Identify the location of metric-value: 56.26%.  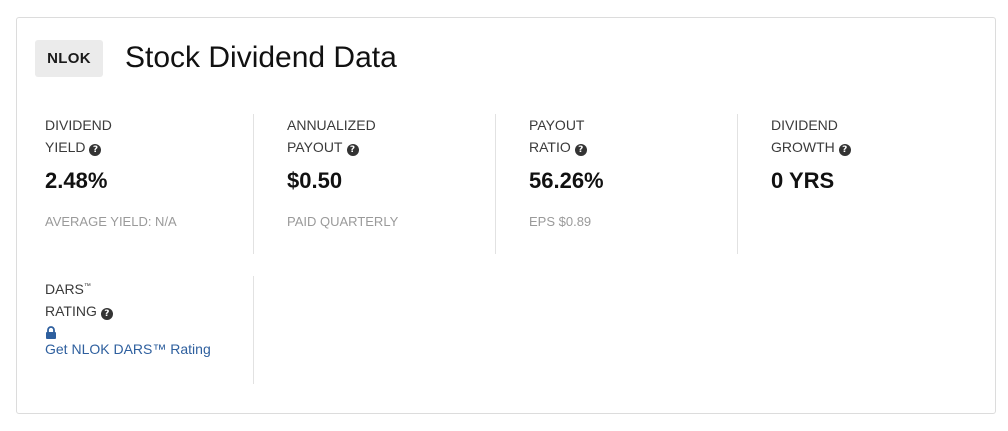
(566, 180).